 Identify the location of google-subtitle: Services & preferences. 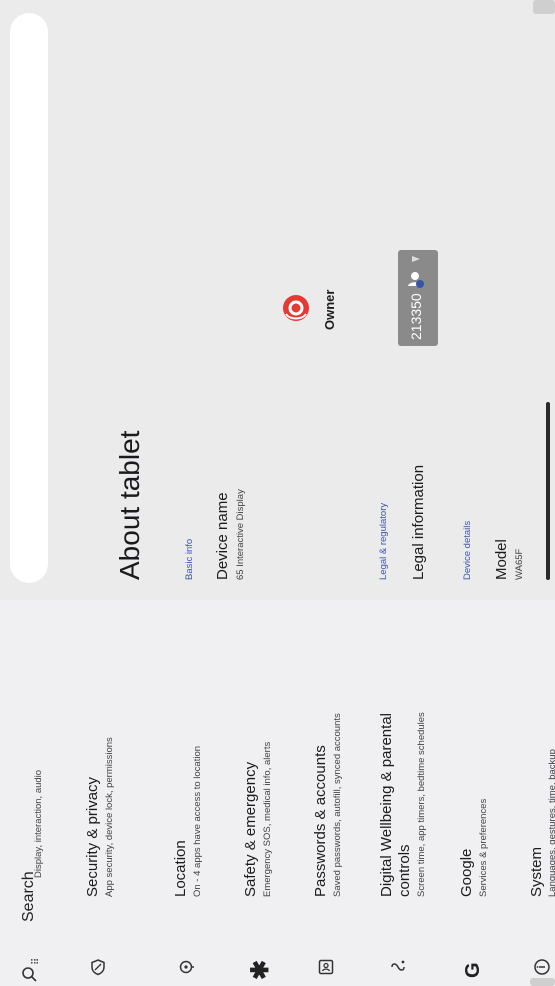
(483, 847).